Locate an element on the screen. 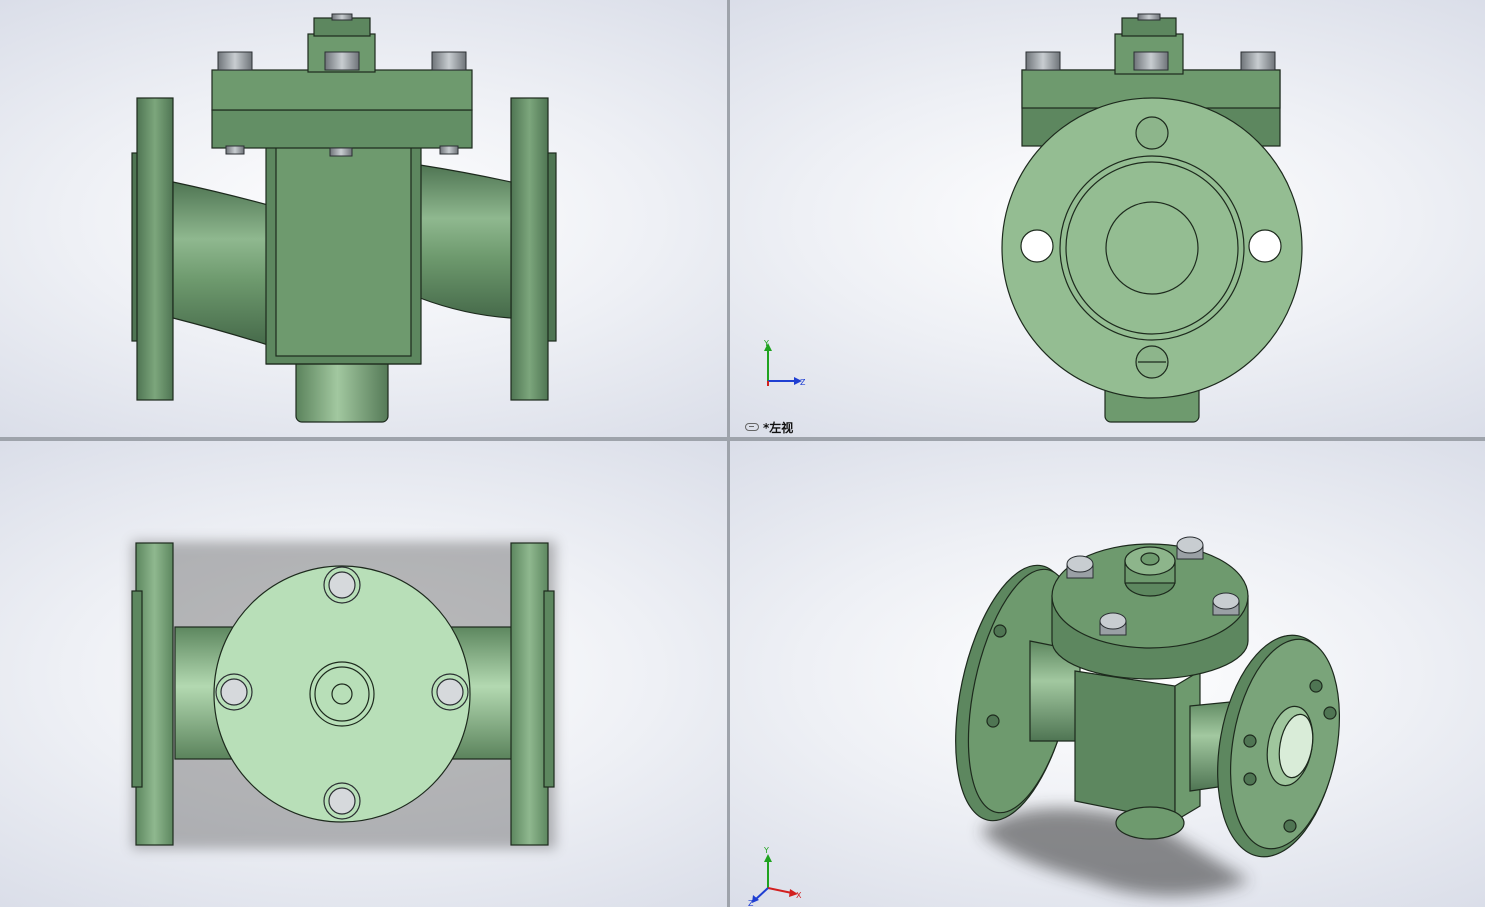  vertical-viewport-splitter is located at coordinates (728, 453).